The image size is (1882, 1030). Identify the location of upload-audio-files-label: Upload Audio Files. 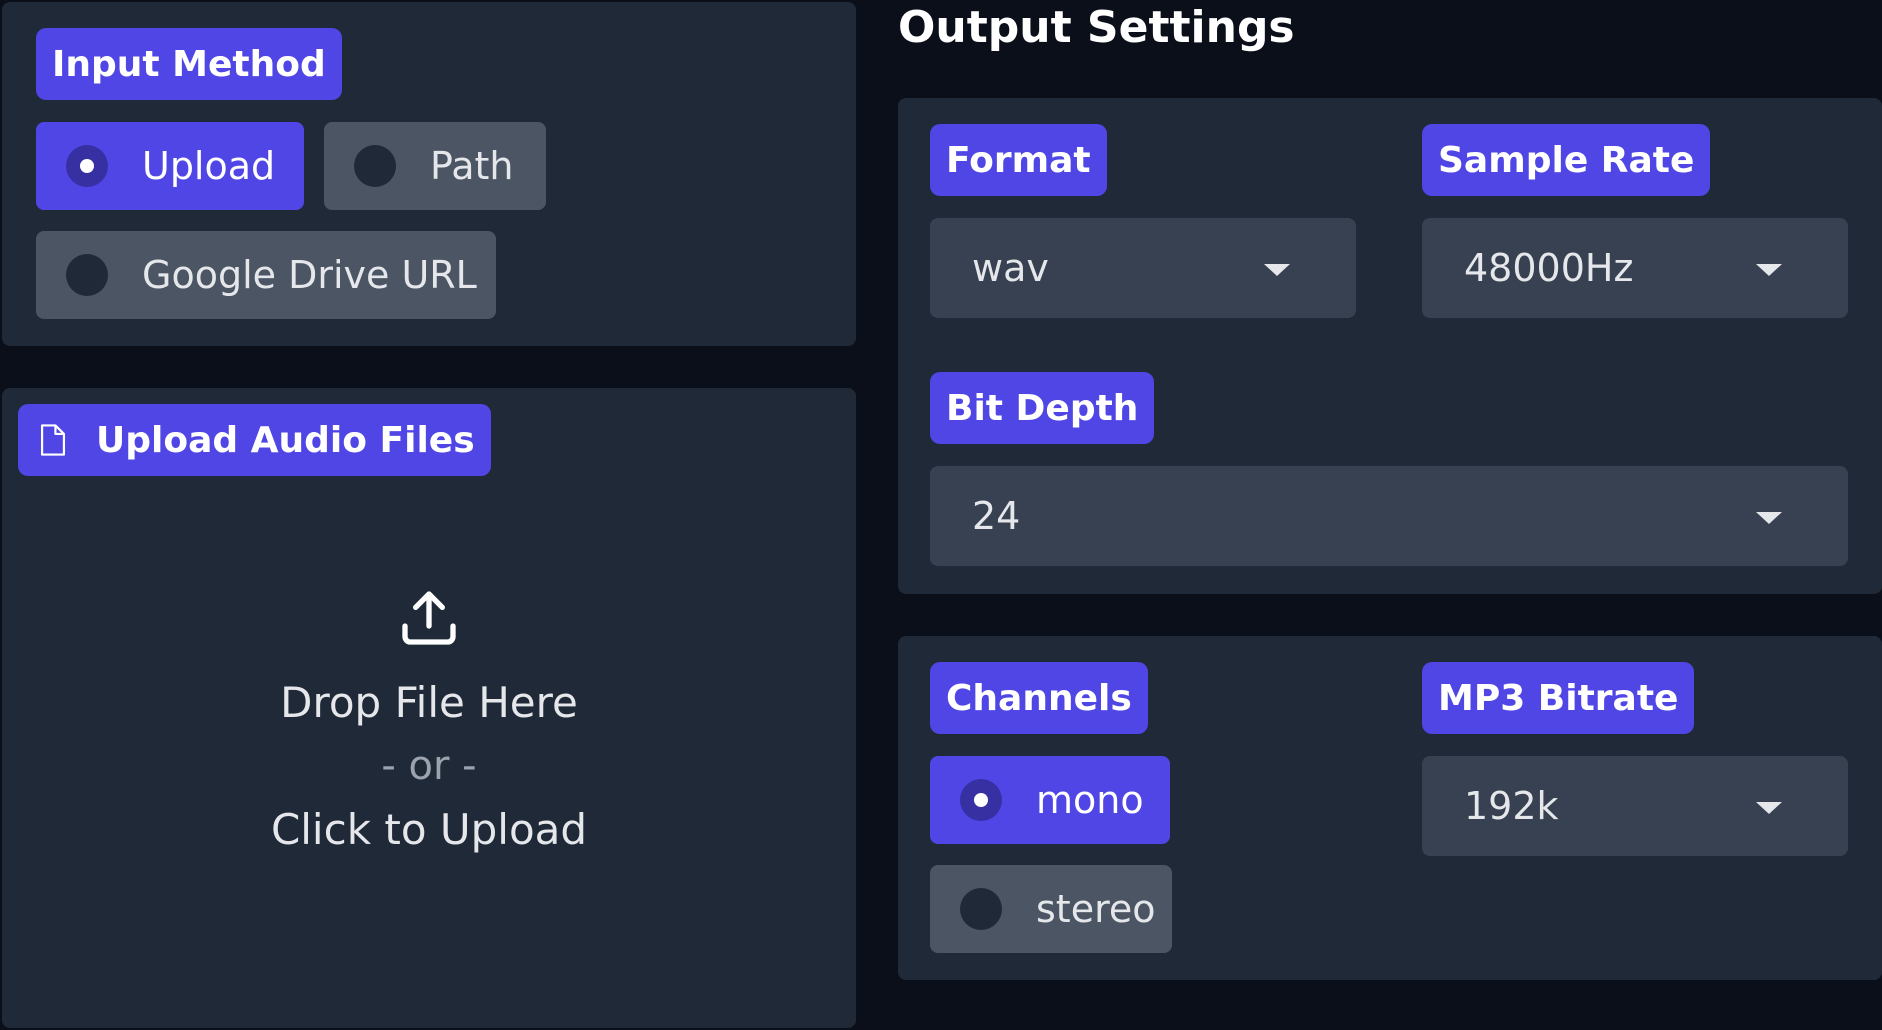
(254, 440).